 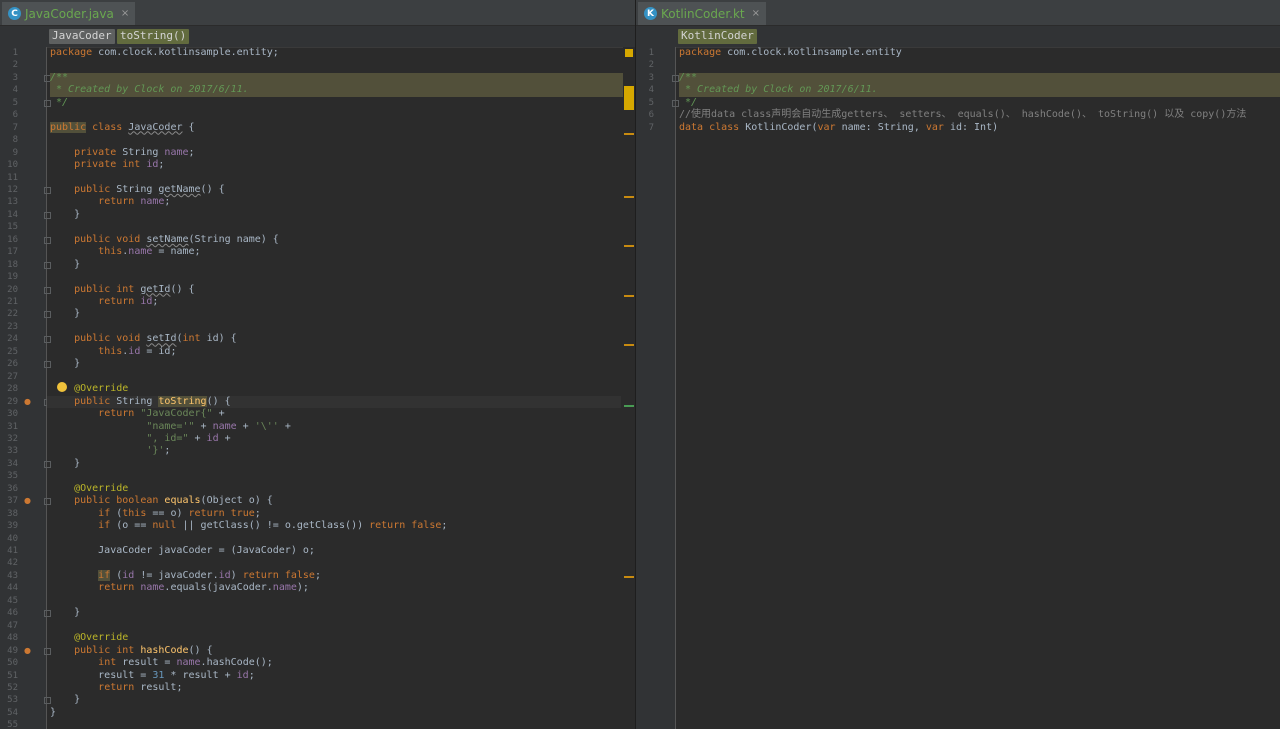 What do you see at coordinates (212, 438) in the screenshot?
I see `code-token: id` at bounding box center [212, 438].